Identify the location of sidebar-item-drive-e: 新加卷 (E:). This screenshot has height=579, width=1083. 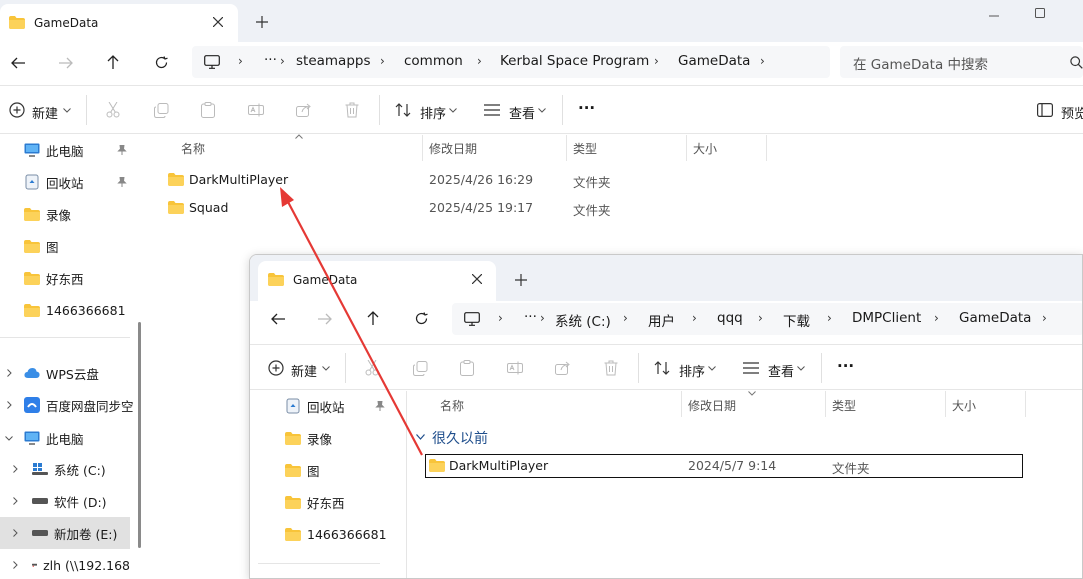
(74, 533).